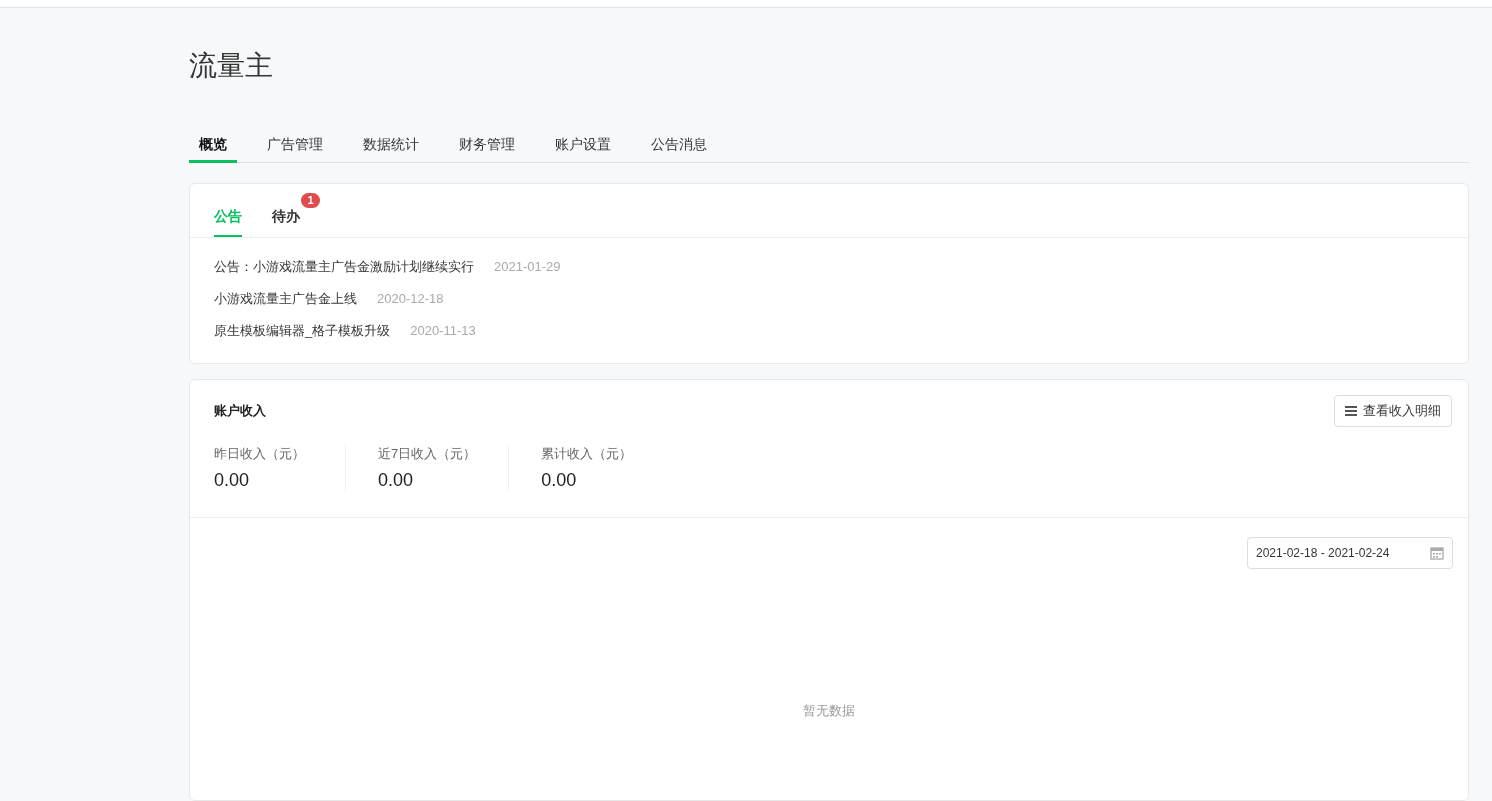 Image resolution: width=1492 pixels, height=801 pixels. Describe the element at coordinates (587, 454) in the screenshot. I see `stat-label: 累计收入（元）` at that location.